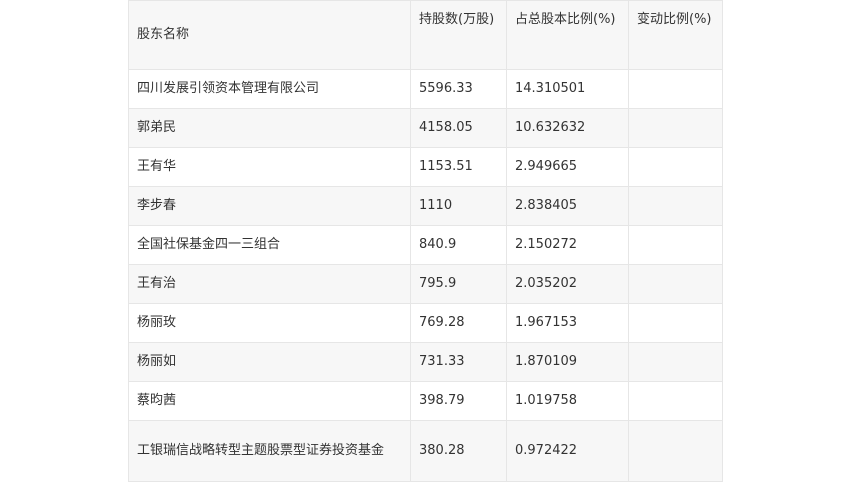 The width and height of the screenshot is (850, 482). What do you see at coordinates (567, 167) in the screenshot?
I see `cell-share-ratio: 2.949665` at bounding box center [567, 167].